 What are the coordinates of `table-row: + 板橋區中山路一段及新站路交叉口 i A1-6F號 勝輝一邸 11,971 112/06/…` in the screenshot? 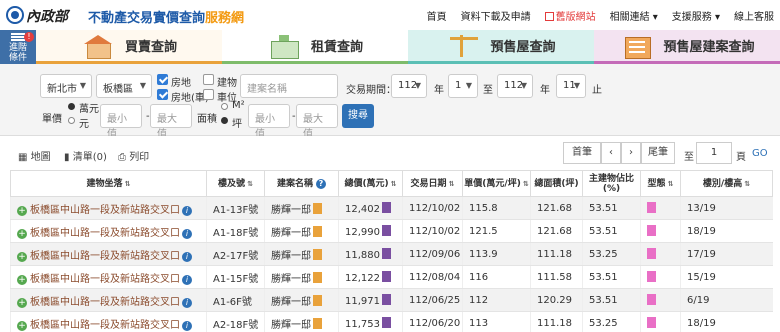 It's located at (391, 300).